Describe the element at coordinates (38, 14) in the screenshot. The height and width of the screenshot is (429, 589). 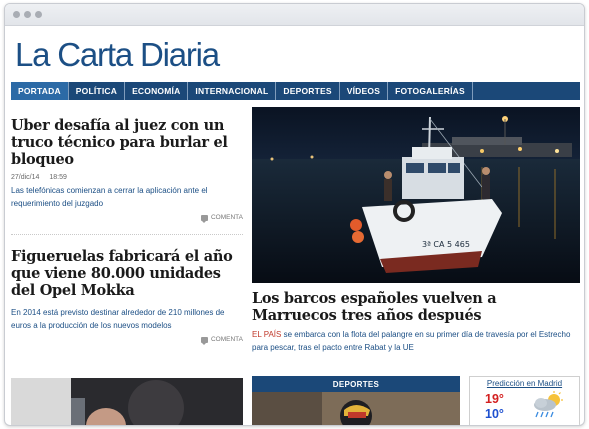
I see `window-zoom-dot` at that location.